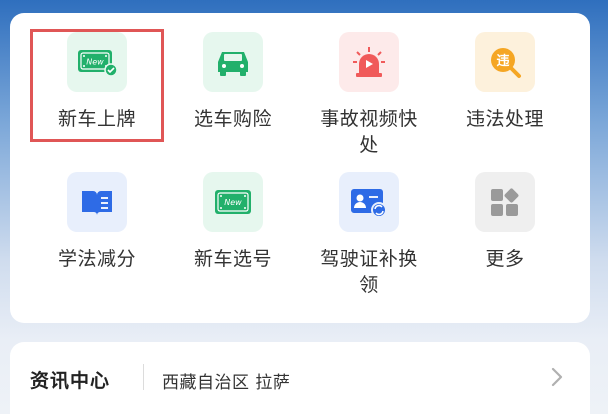  What do you see at coordinates (70, 381) in the screenshot?
I see `news-center-title: 资讯中心` at bounding box center [70, 381].